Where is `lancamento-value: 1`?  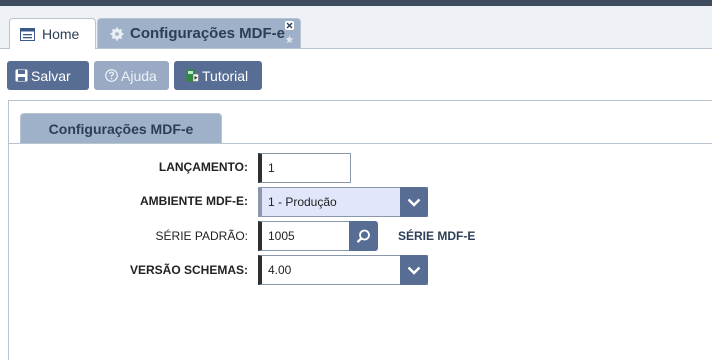 lancamento-value: 1 is located at coordinates (271, 168).